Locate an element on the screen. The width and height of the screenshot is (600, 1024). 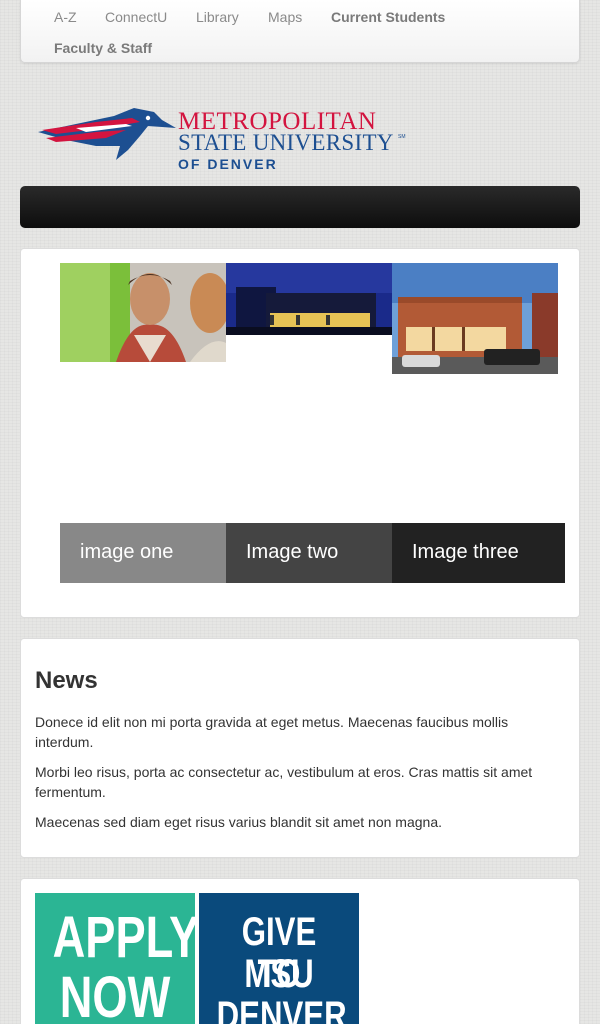
slide-caption-1: image one is located at coordinates (143, 553).